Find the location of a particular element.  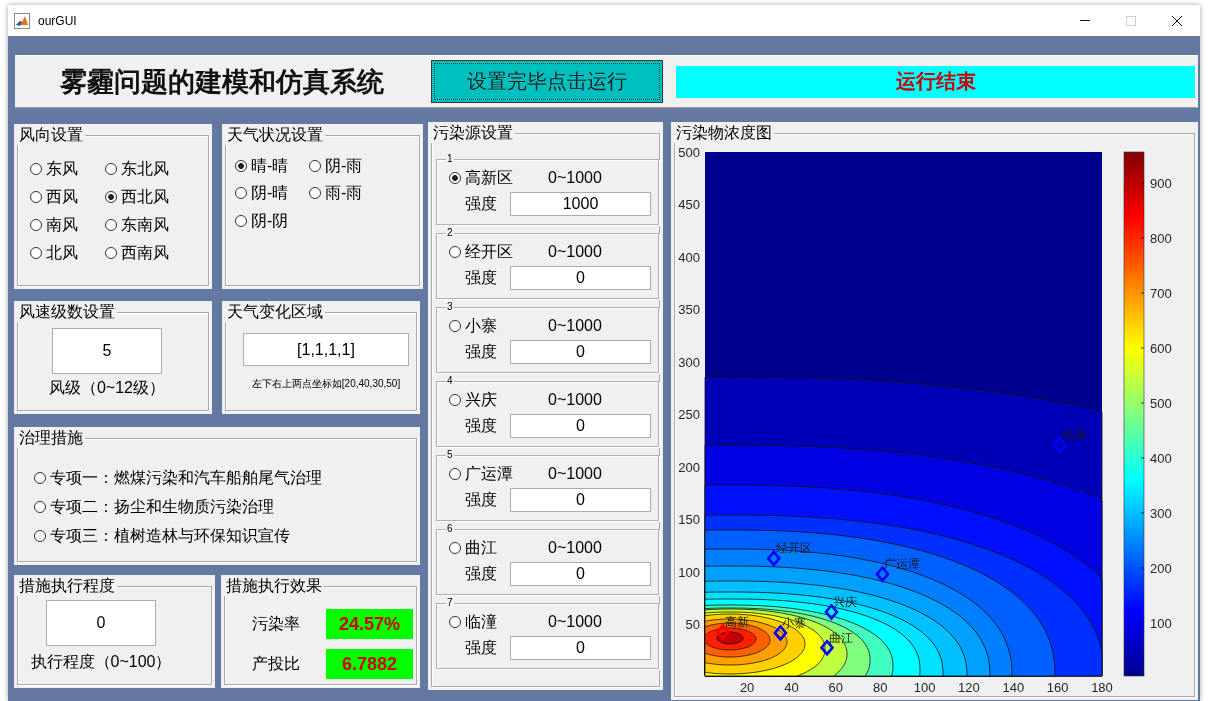

radio-option: 阴-阴 is located at coordinates (272, 220).